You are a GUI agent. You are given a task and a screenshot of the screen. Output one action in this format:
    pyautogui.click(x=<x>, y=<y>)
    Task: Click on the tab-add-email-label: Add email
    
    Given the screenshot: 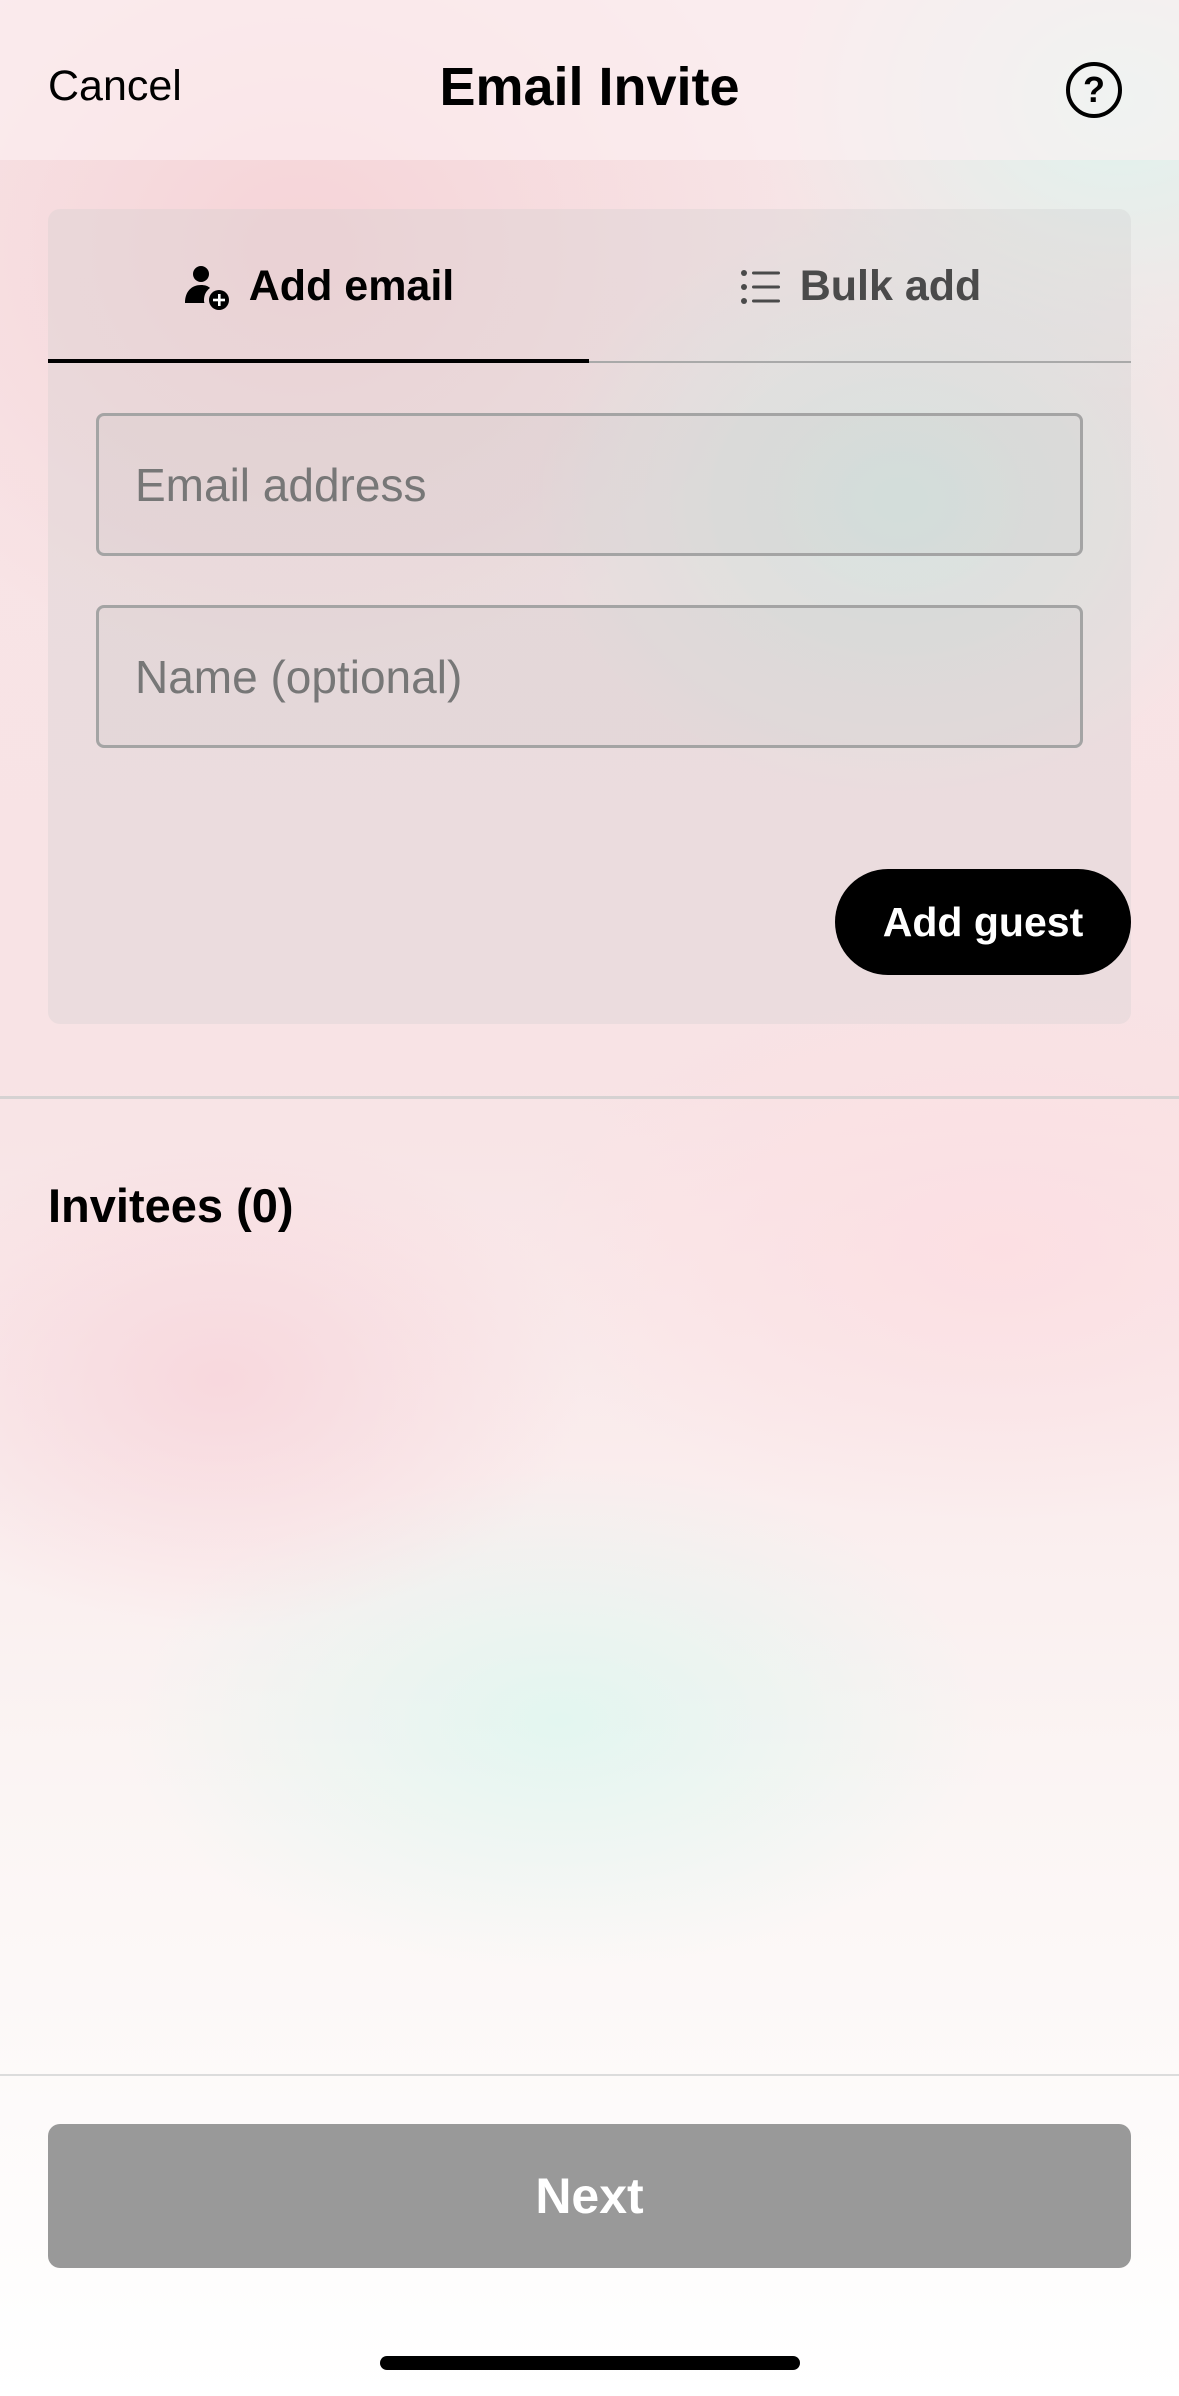 What is the action you would take?
    pyautogui.click(x=351, y=286)
    